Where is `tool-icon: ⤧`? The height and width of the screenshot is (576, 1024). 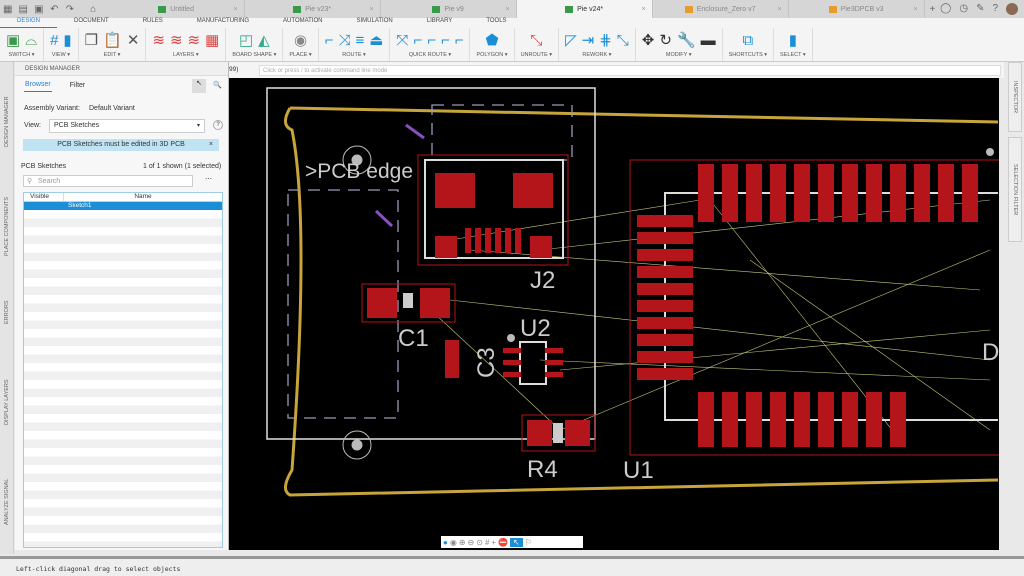
tool-icon: ⤧ is located at coordinates (402, 40).